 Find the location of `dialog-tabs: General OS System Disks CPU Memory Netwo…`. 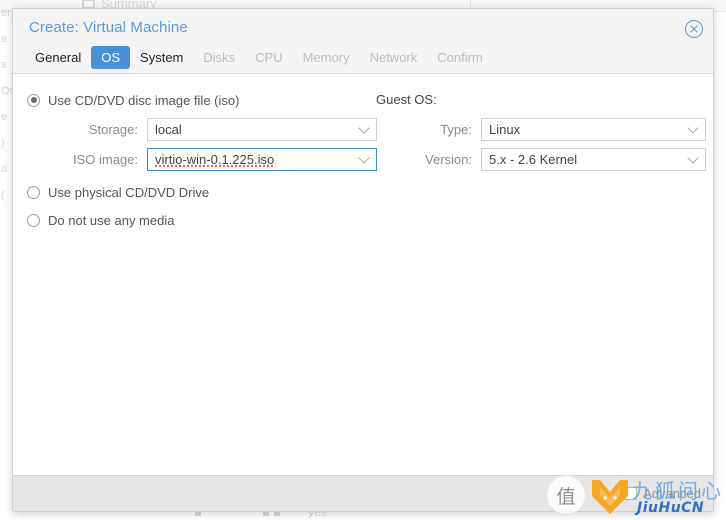

dialog-tabs: General OS System Disks CPU Memory Netwo… is located at coordinates (259, 57).